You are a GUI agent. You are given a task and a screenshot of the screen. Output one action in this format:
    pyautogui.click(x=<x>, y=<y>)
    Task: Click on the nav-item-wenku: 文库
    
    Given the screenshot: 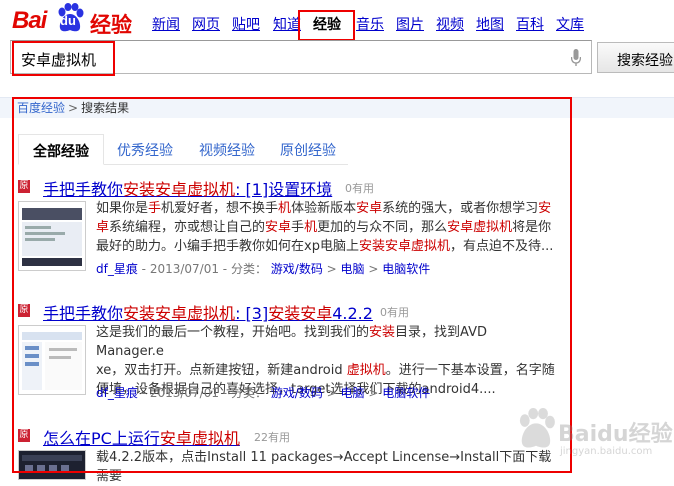 What is the action you would take?
    pyautogui.click(x=570, y=24)
    